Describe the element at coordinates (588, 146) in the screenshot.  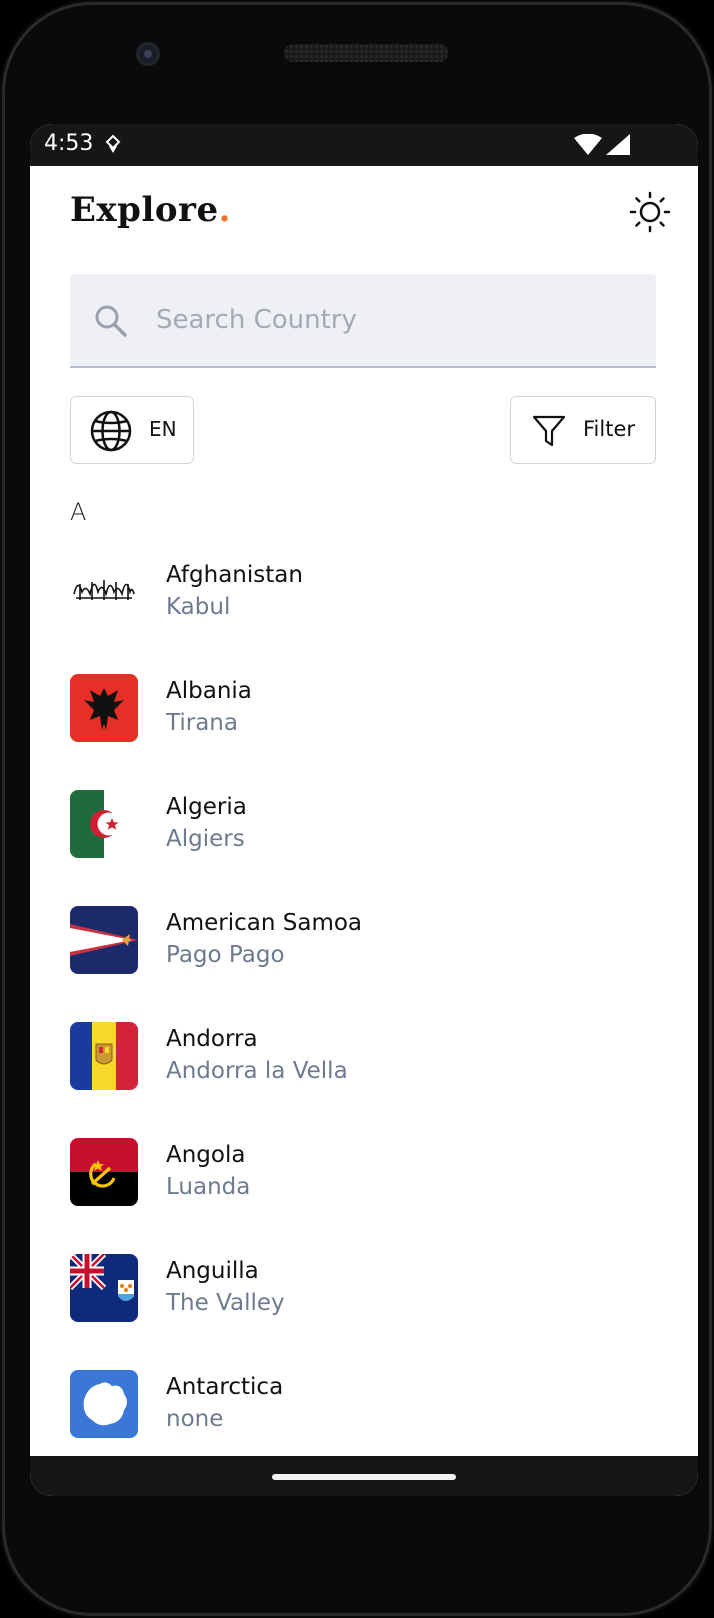
I see `wifi-icon` at that location.